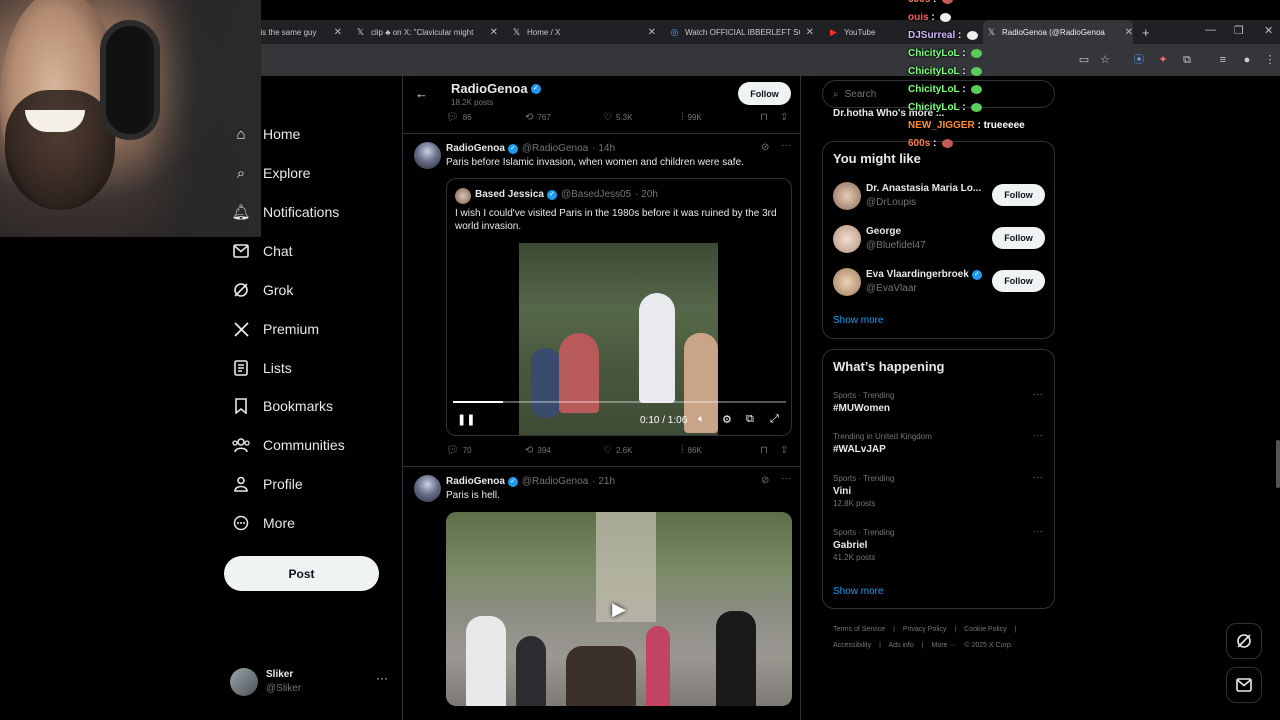 Image resolution: width=1280 pixels, height=720 pixels. I want to click on footer-link-ads-info: Ads info, so click(900, 645).